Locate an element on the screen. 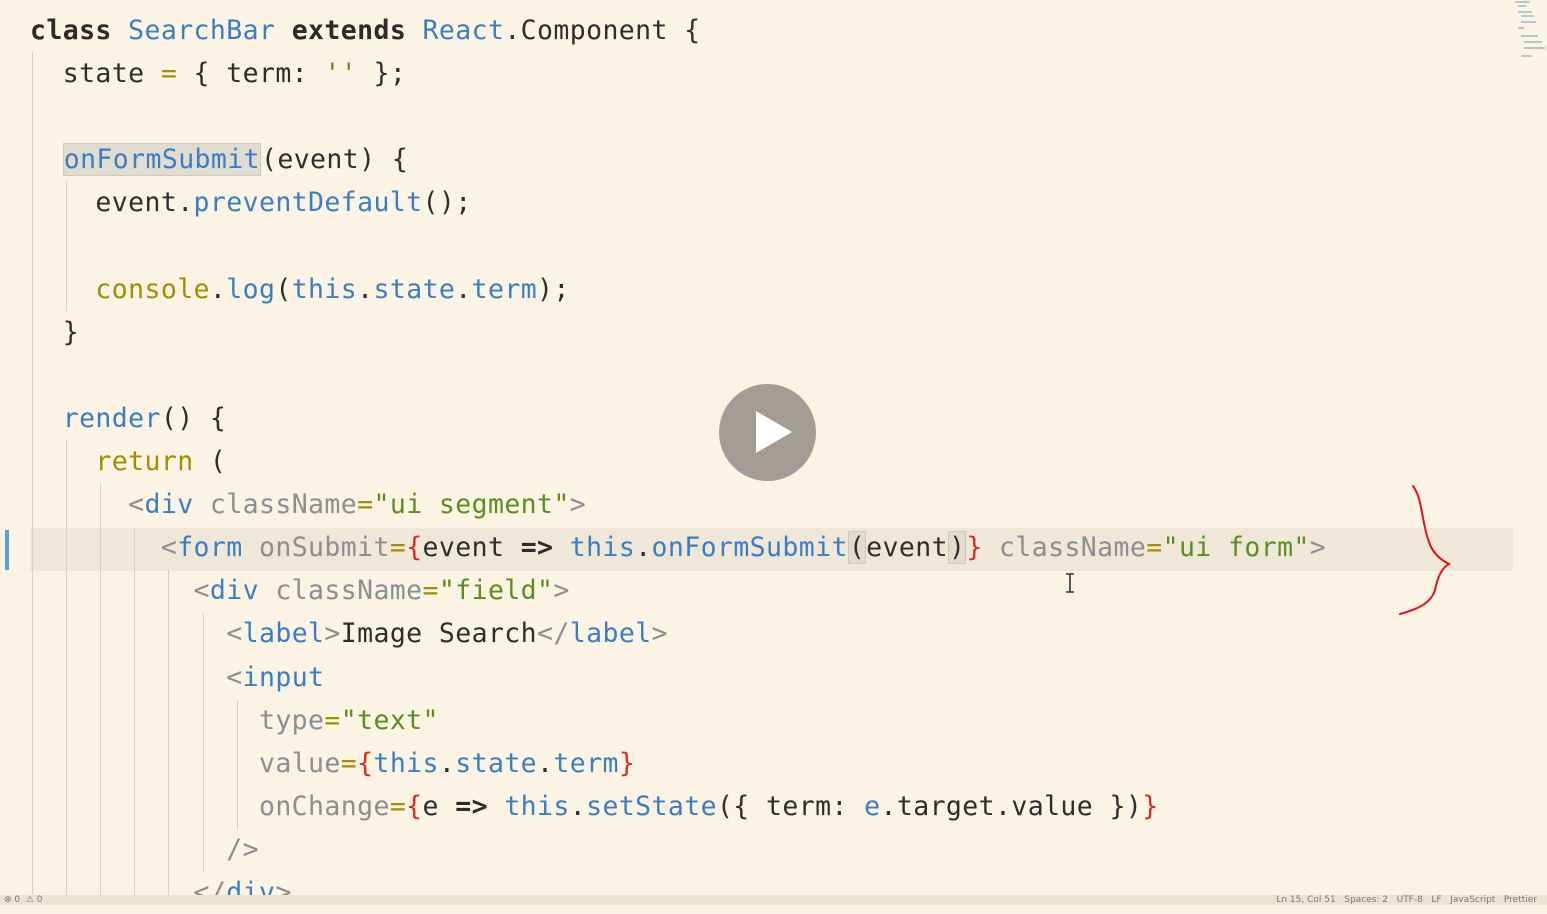 This screenshot has width=1547, height=914. code-token: e is located at coordinates (439, 806).